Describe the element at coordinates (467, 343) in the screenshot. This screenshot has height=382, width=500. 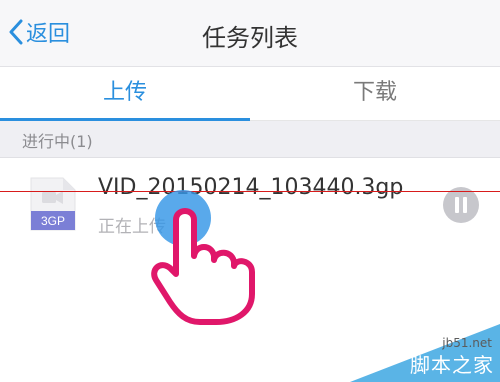
I see `watermark-url: jb51.net` at that location.